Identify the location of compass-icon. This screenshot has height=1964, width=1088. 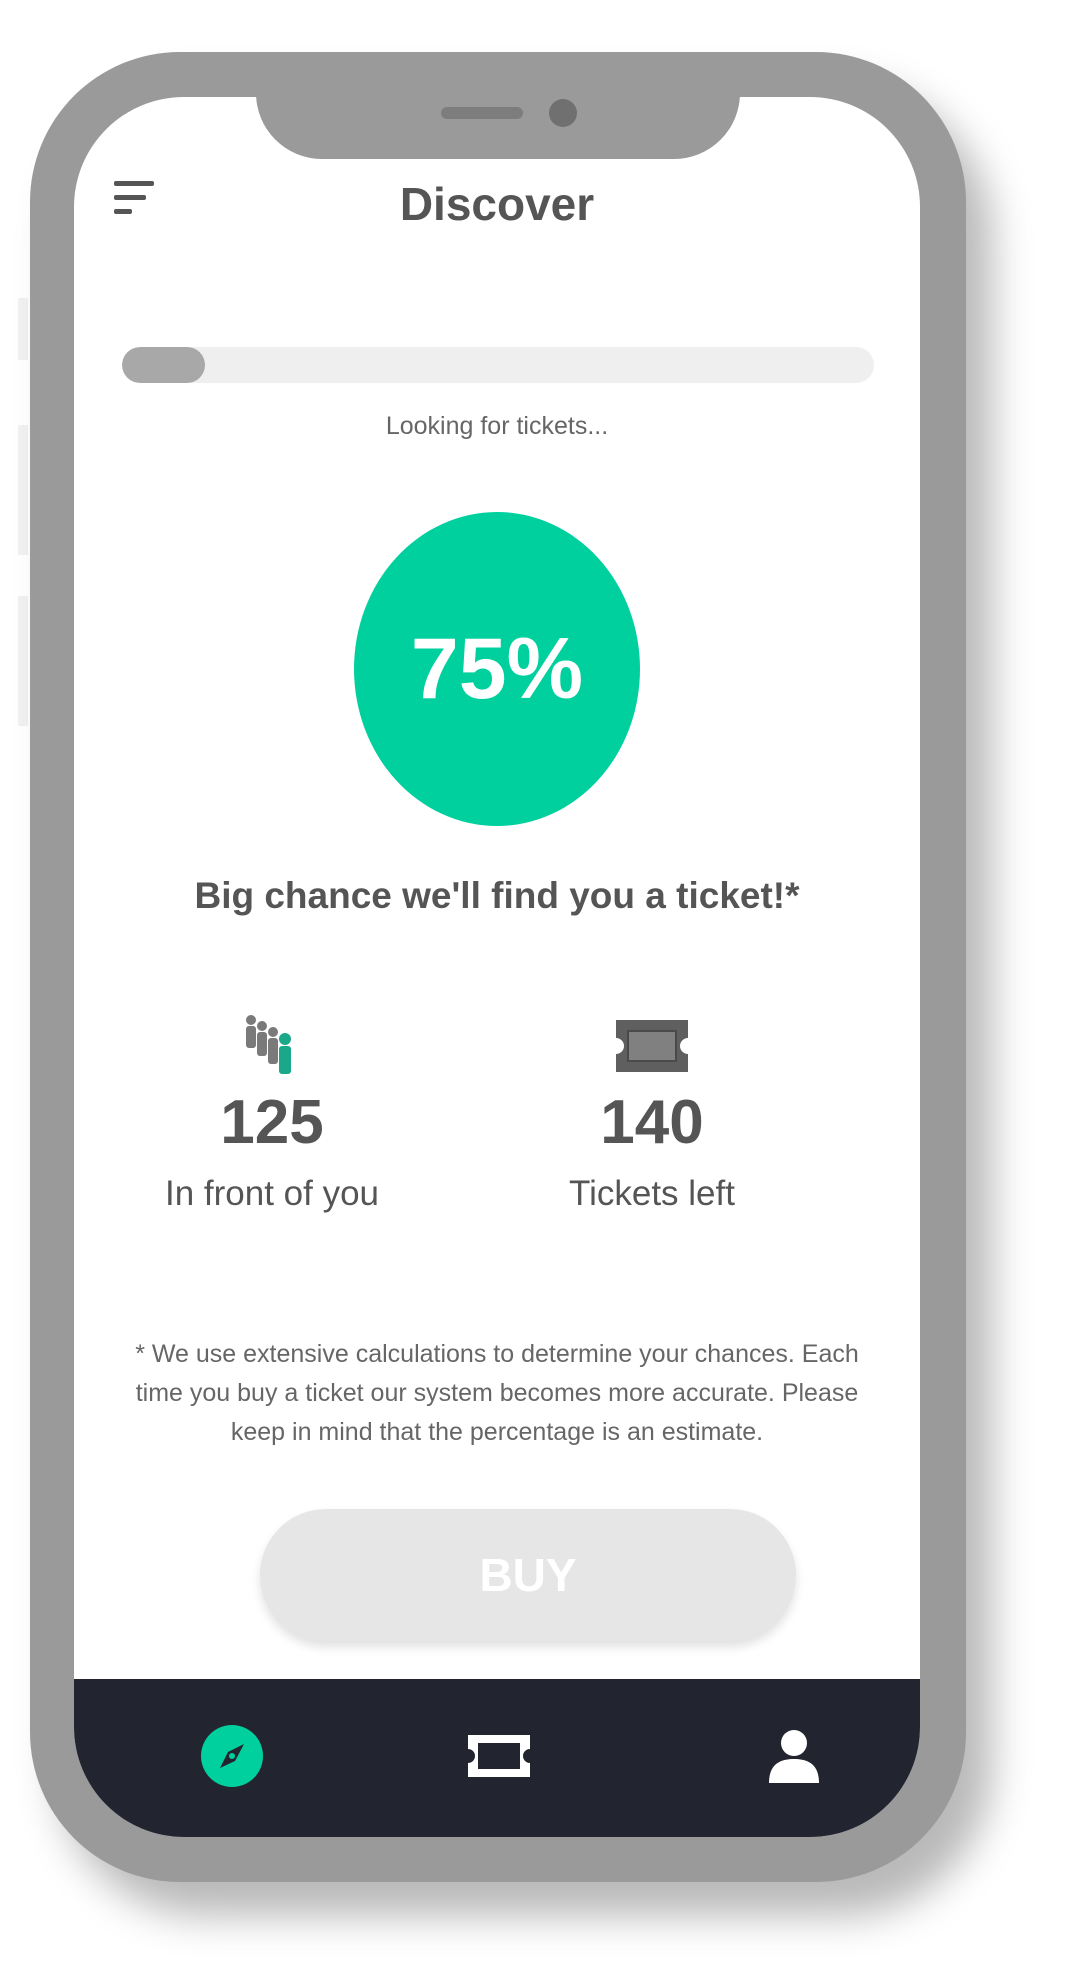
(232, 1756).